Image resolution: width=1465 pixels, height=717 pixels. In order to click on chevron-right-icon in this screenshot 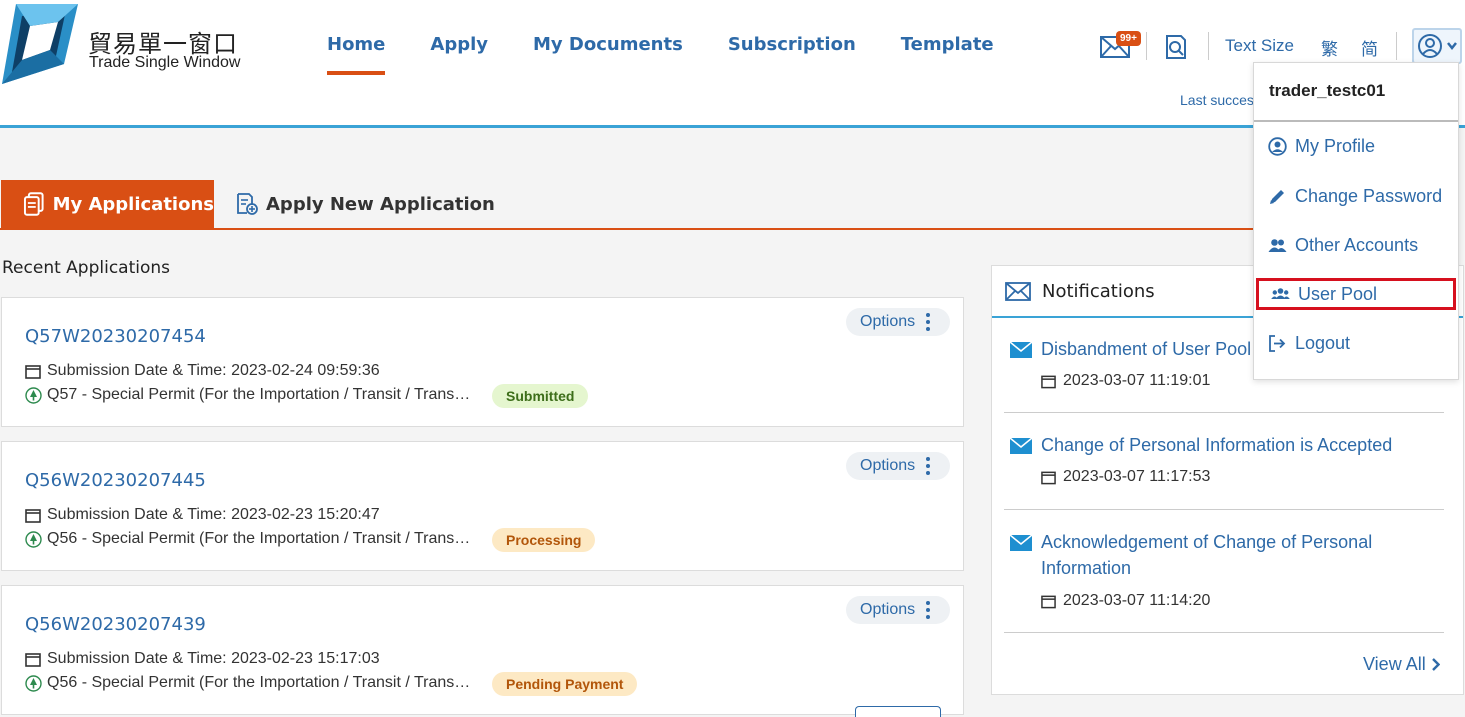, I will do `click(1435, 664)`.